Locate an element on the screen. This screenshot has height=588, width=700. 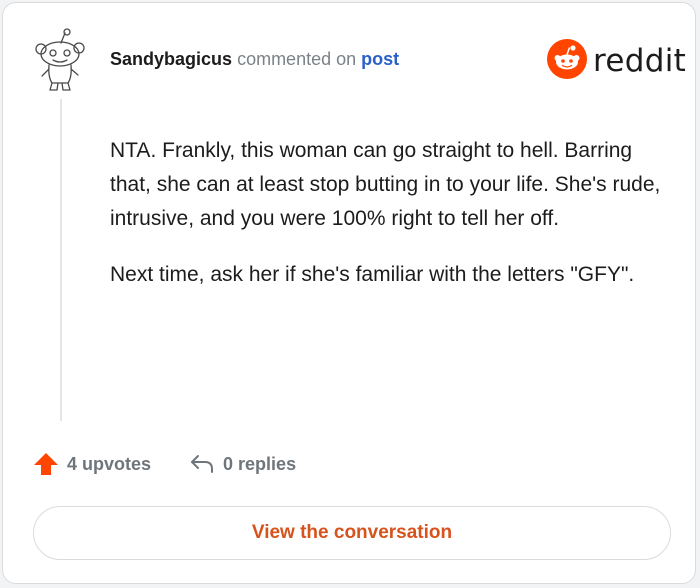
author-username: Sandybagicus is located at coordinates (171, 59).